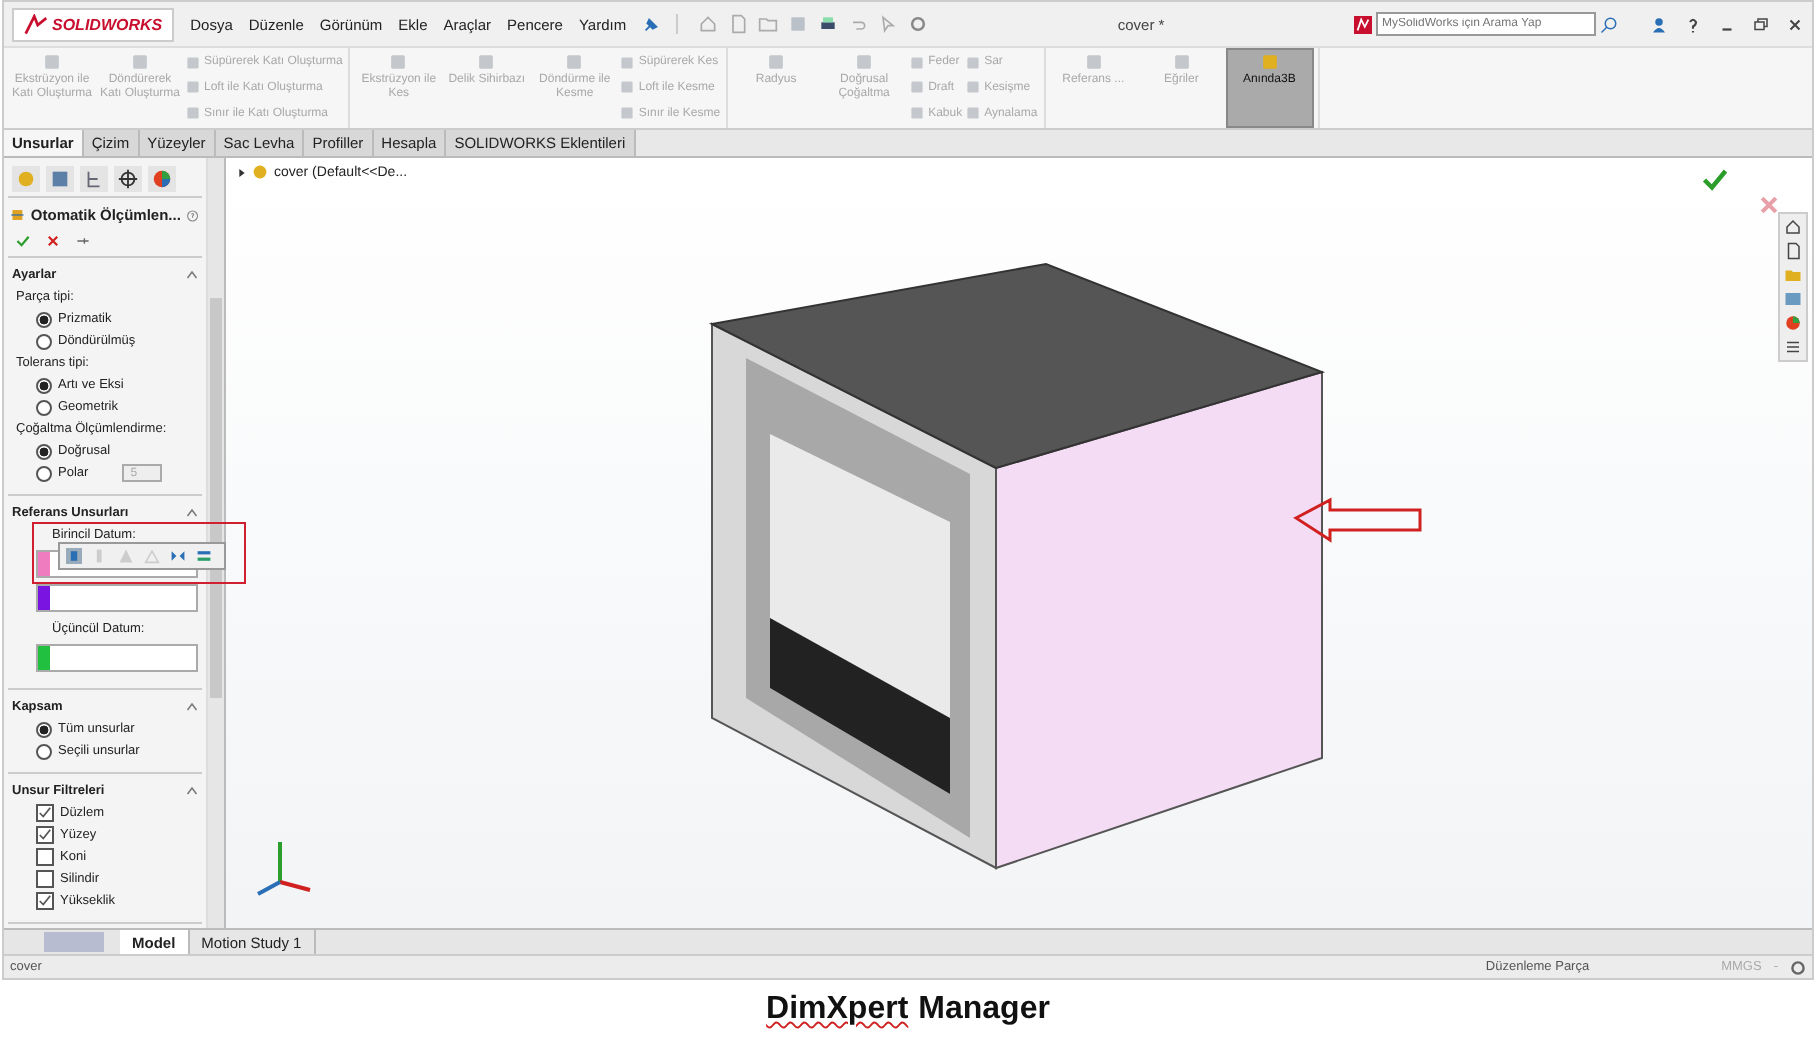  I want to click on crosshair-tab, so click(128, 179).